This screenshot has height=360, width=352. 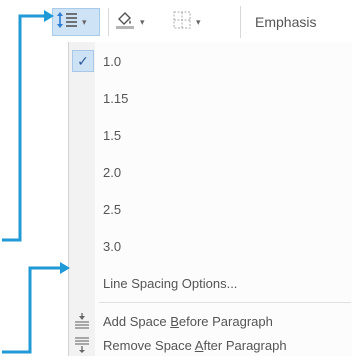 I want to click on callout-arrow-line-spacing-button, so click(x=28, y=126).